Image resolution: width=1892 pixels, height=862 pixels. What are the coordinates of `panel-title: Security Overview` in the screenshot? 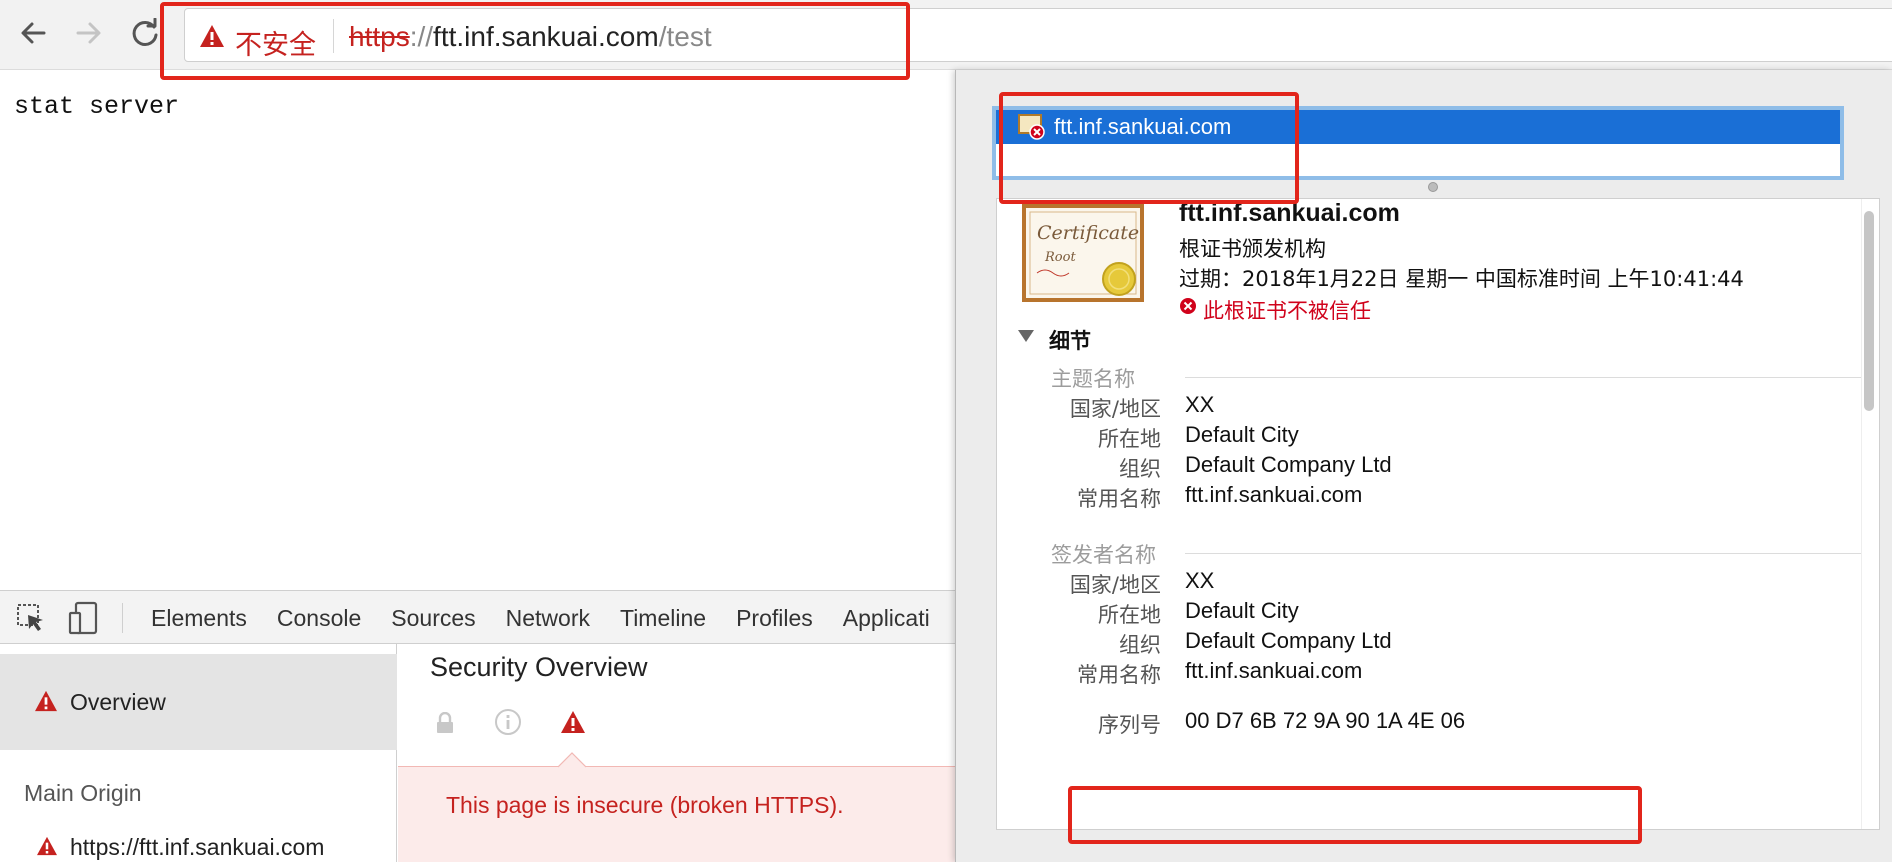 It's located at (539, 667).